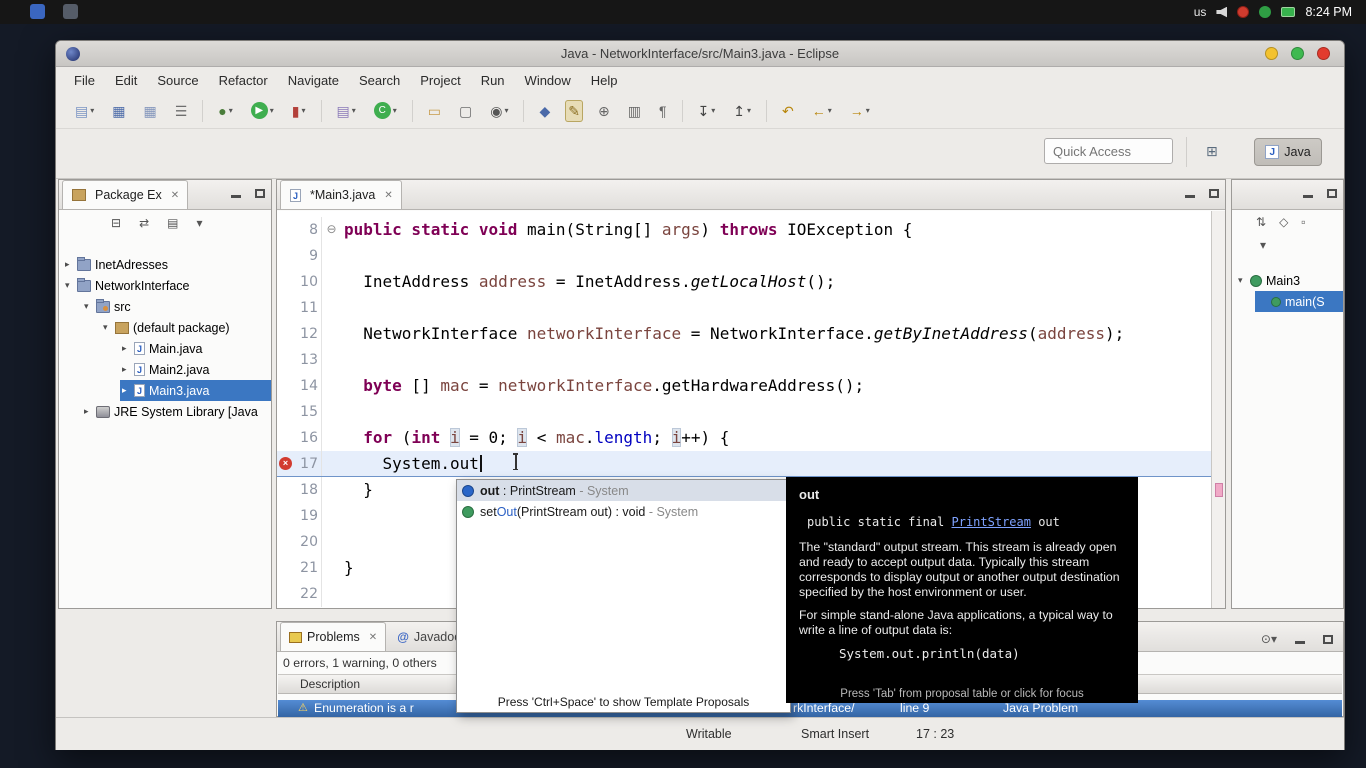 The height and width of the screenshot is (768, 1366). I want to click on tree-item-main3-java: ▸ J Main3.java, so click(165, 390).